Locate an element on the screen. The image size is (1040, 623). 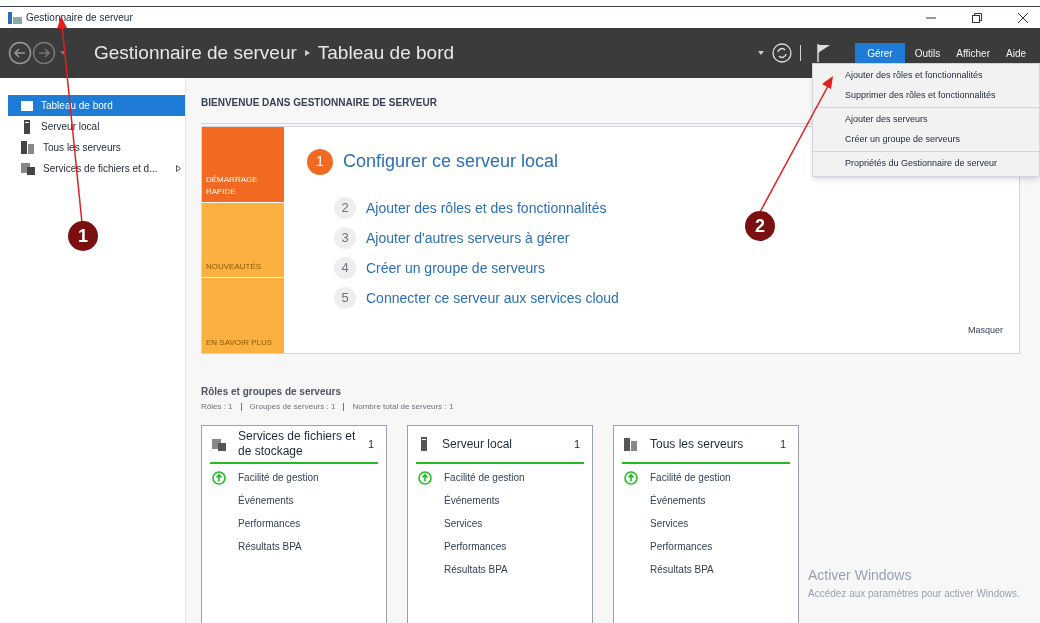
step-number: 1 is located at coordinates (320, 161).